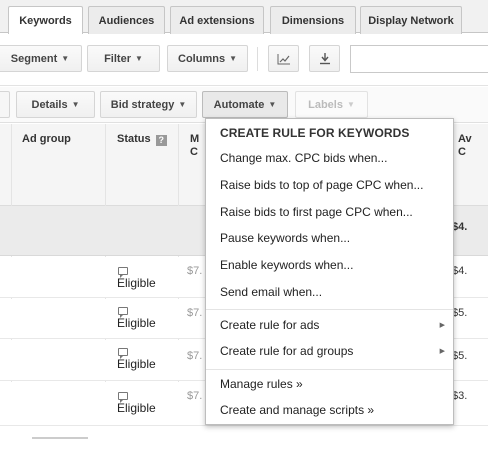 The width and height of the screenshot is (488, 452). What do you see at coordinates (49, 104) in the screenshot?
I see `details-label: Details` at bounding box center [49, 104].